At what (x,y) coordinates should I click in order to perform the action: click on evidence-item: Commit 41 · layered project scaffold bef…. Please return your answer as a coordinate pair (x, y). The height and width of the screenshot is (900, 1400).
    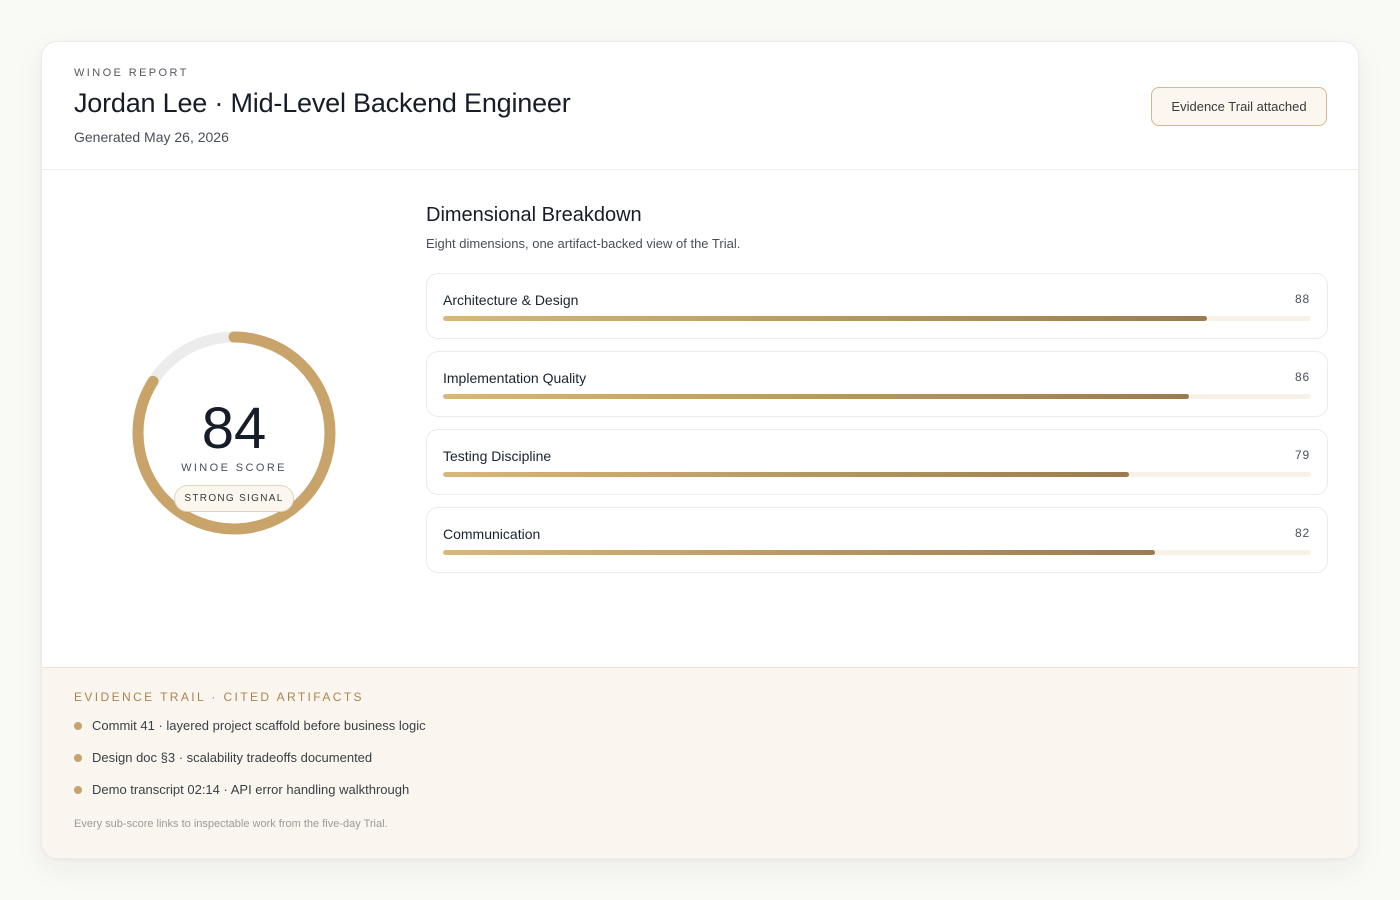
    Looking at the image, I should click on (250, 725).